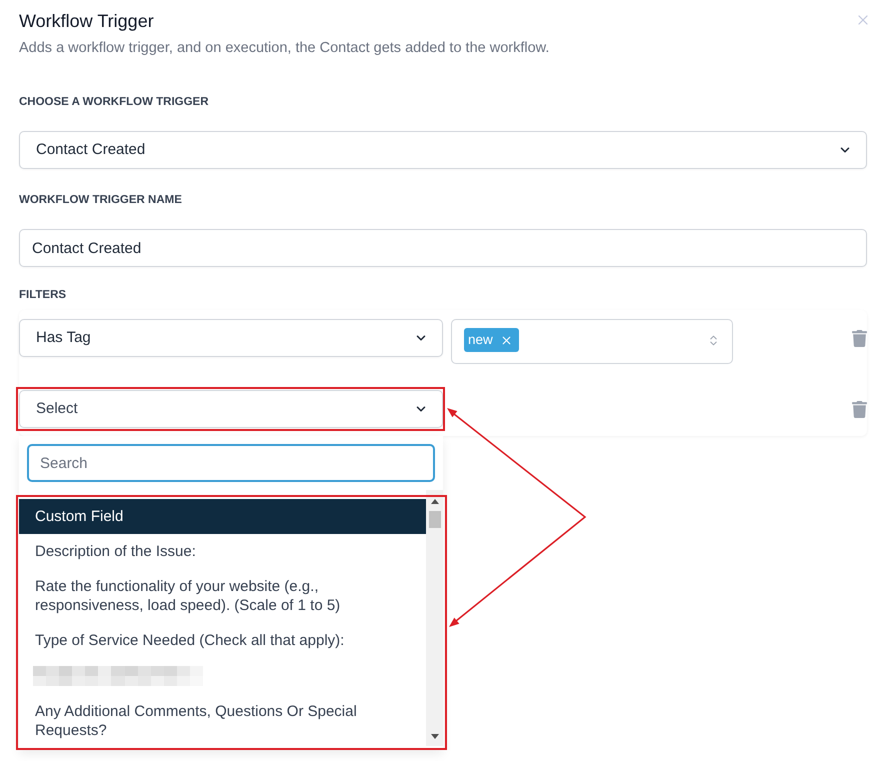 The height and width of the screenshot is (761, 882). What do you see at coordinates (63, 338) in the screenshot?
I see `select-value: Has Tag` at bounding box center [63, 338].